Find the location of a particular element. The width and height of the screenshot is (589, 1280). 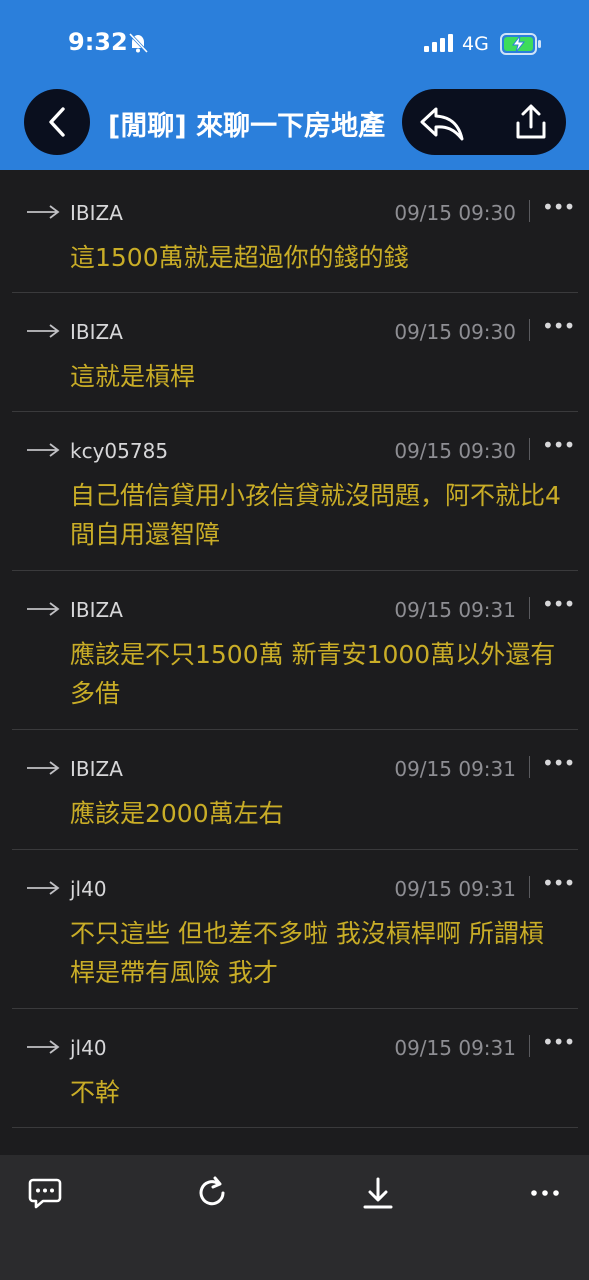

bottom-toolbar is located at coordinates (294, 1217).